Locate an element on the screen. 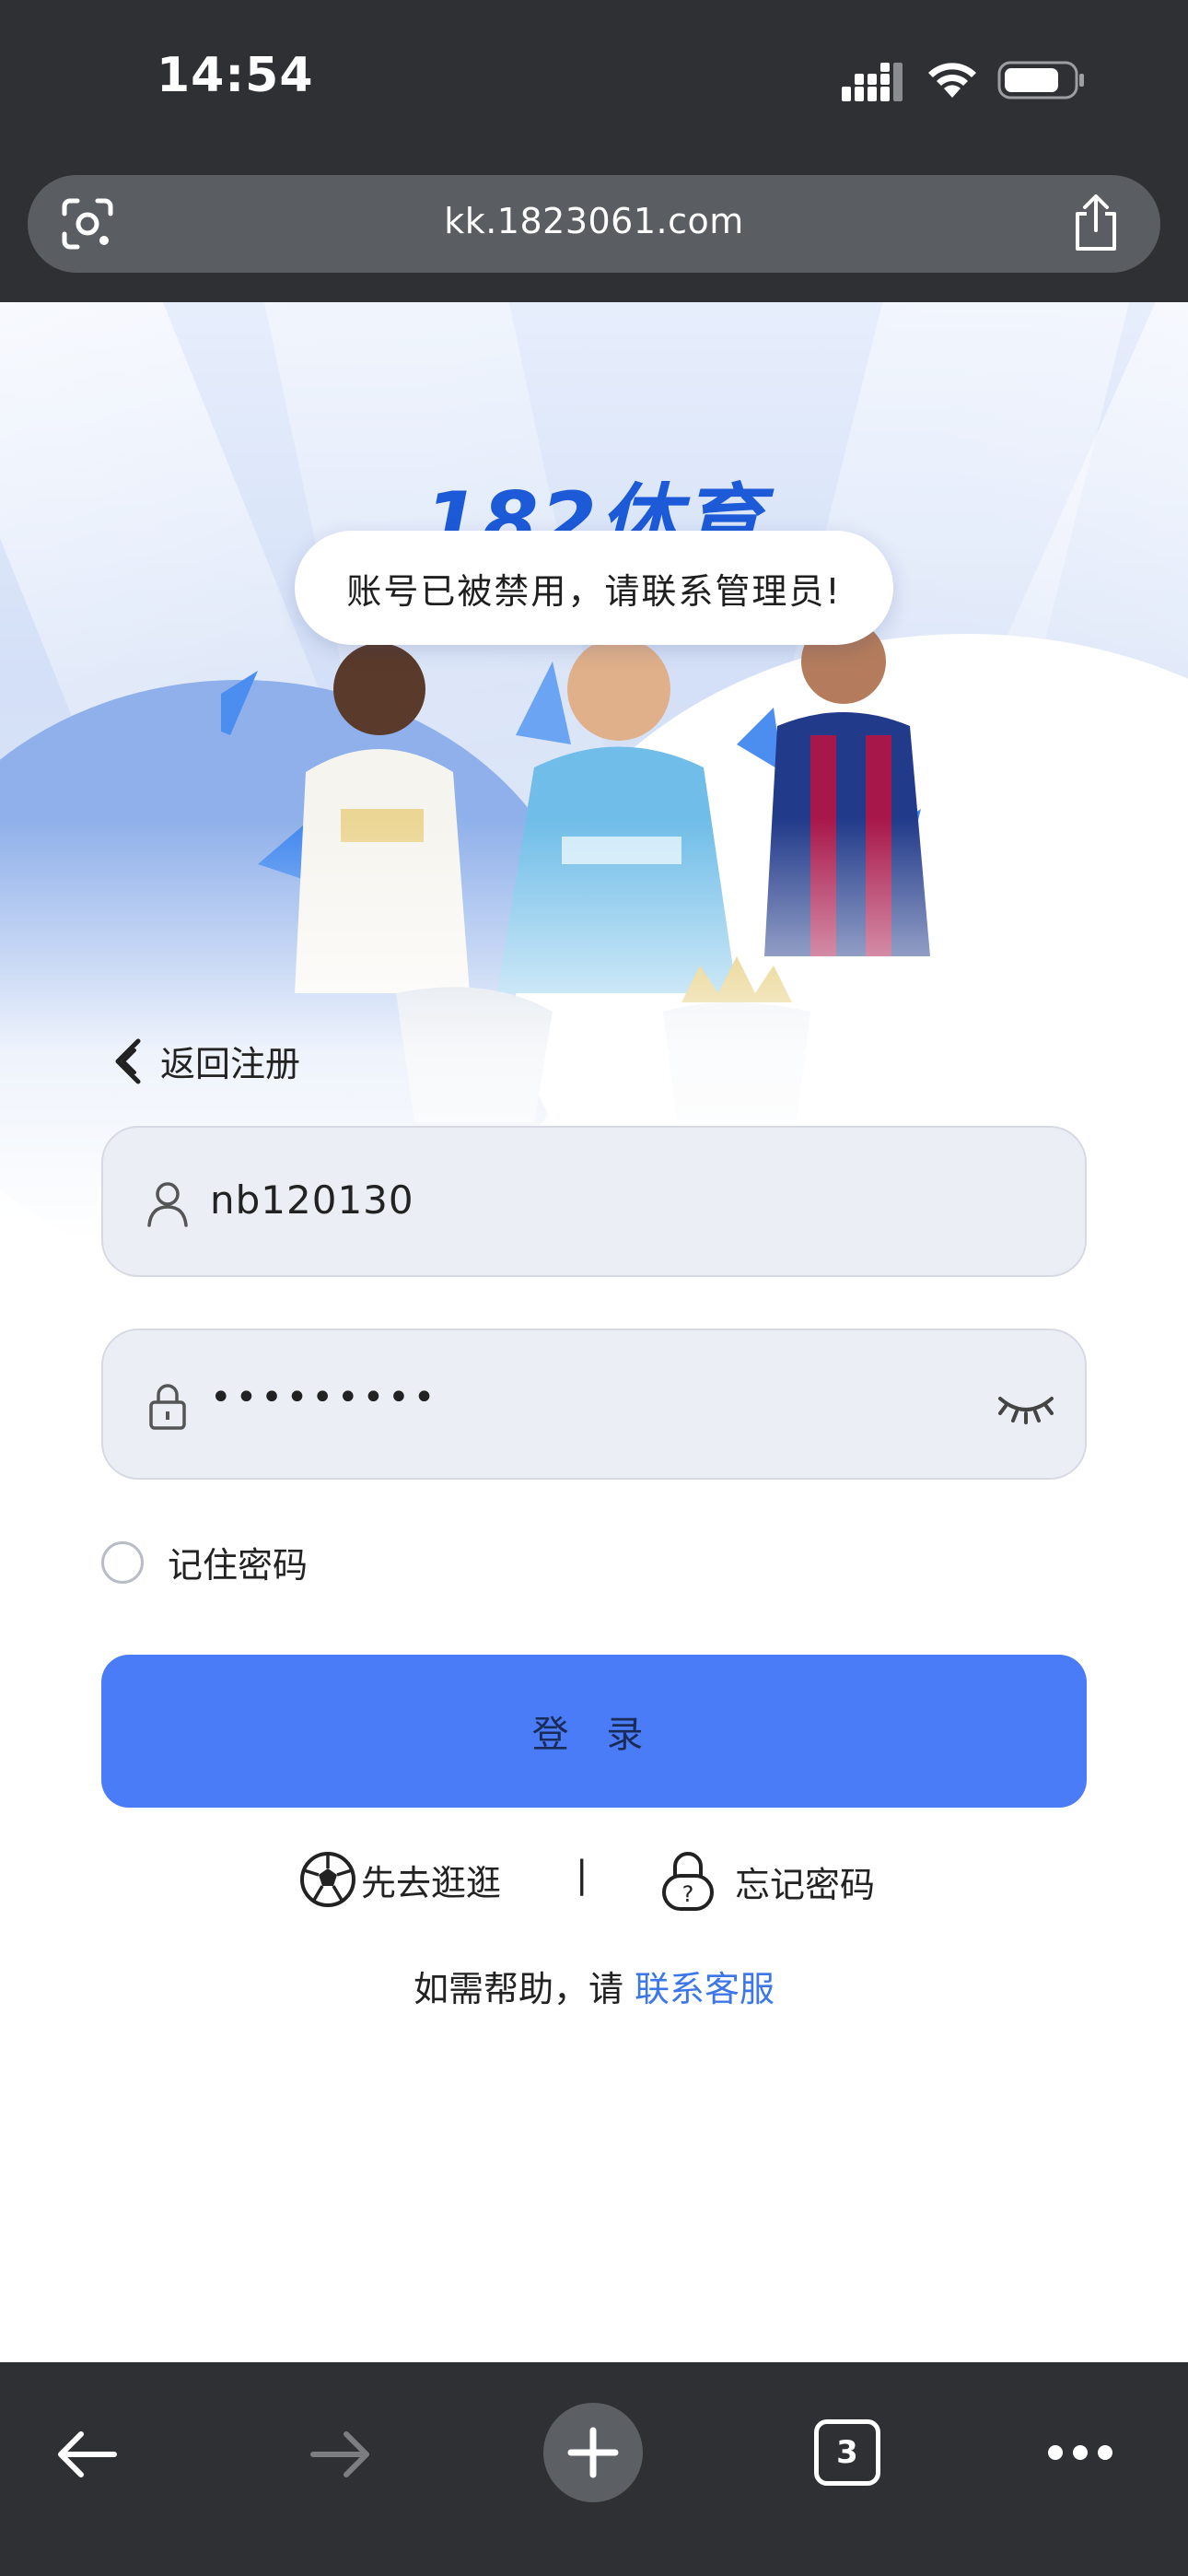 The image size is (1188, 2576). username-field: nb120130 is located at coordinates (594, 1201).